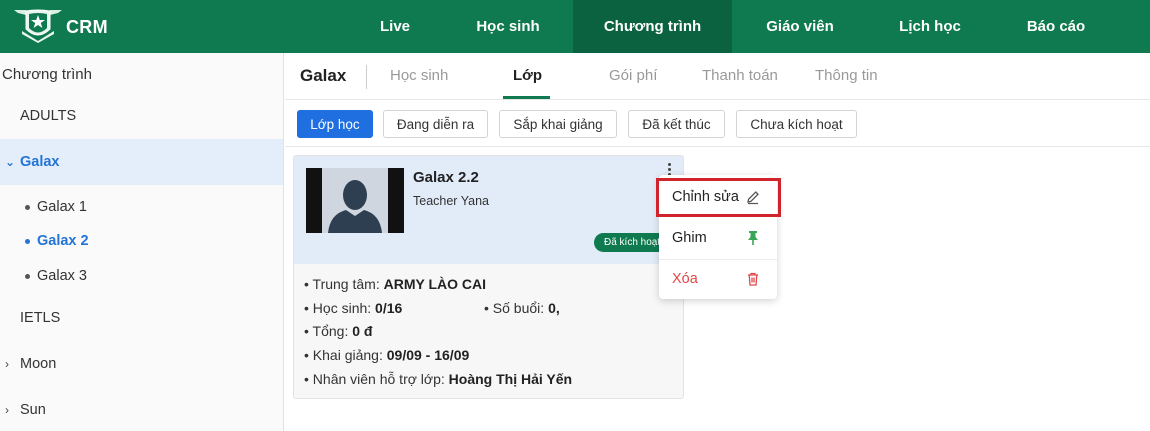  Describe the element at coordinates (342, 284) in the screenshot. I see `info-label: • Trung tâm:` at that location.